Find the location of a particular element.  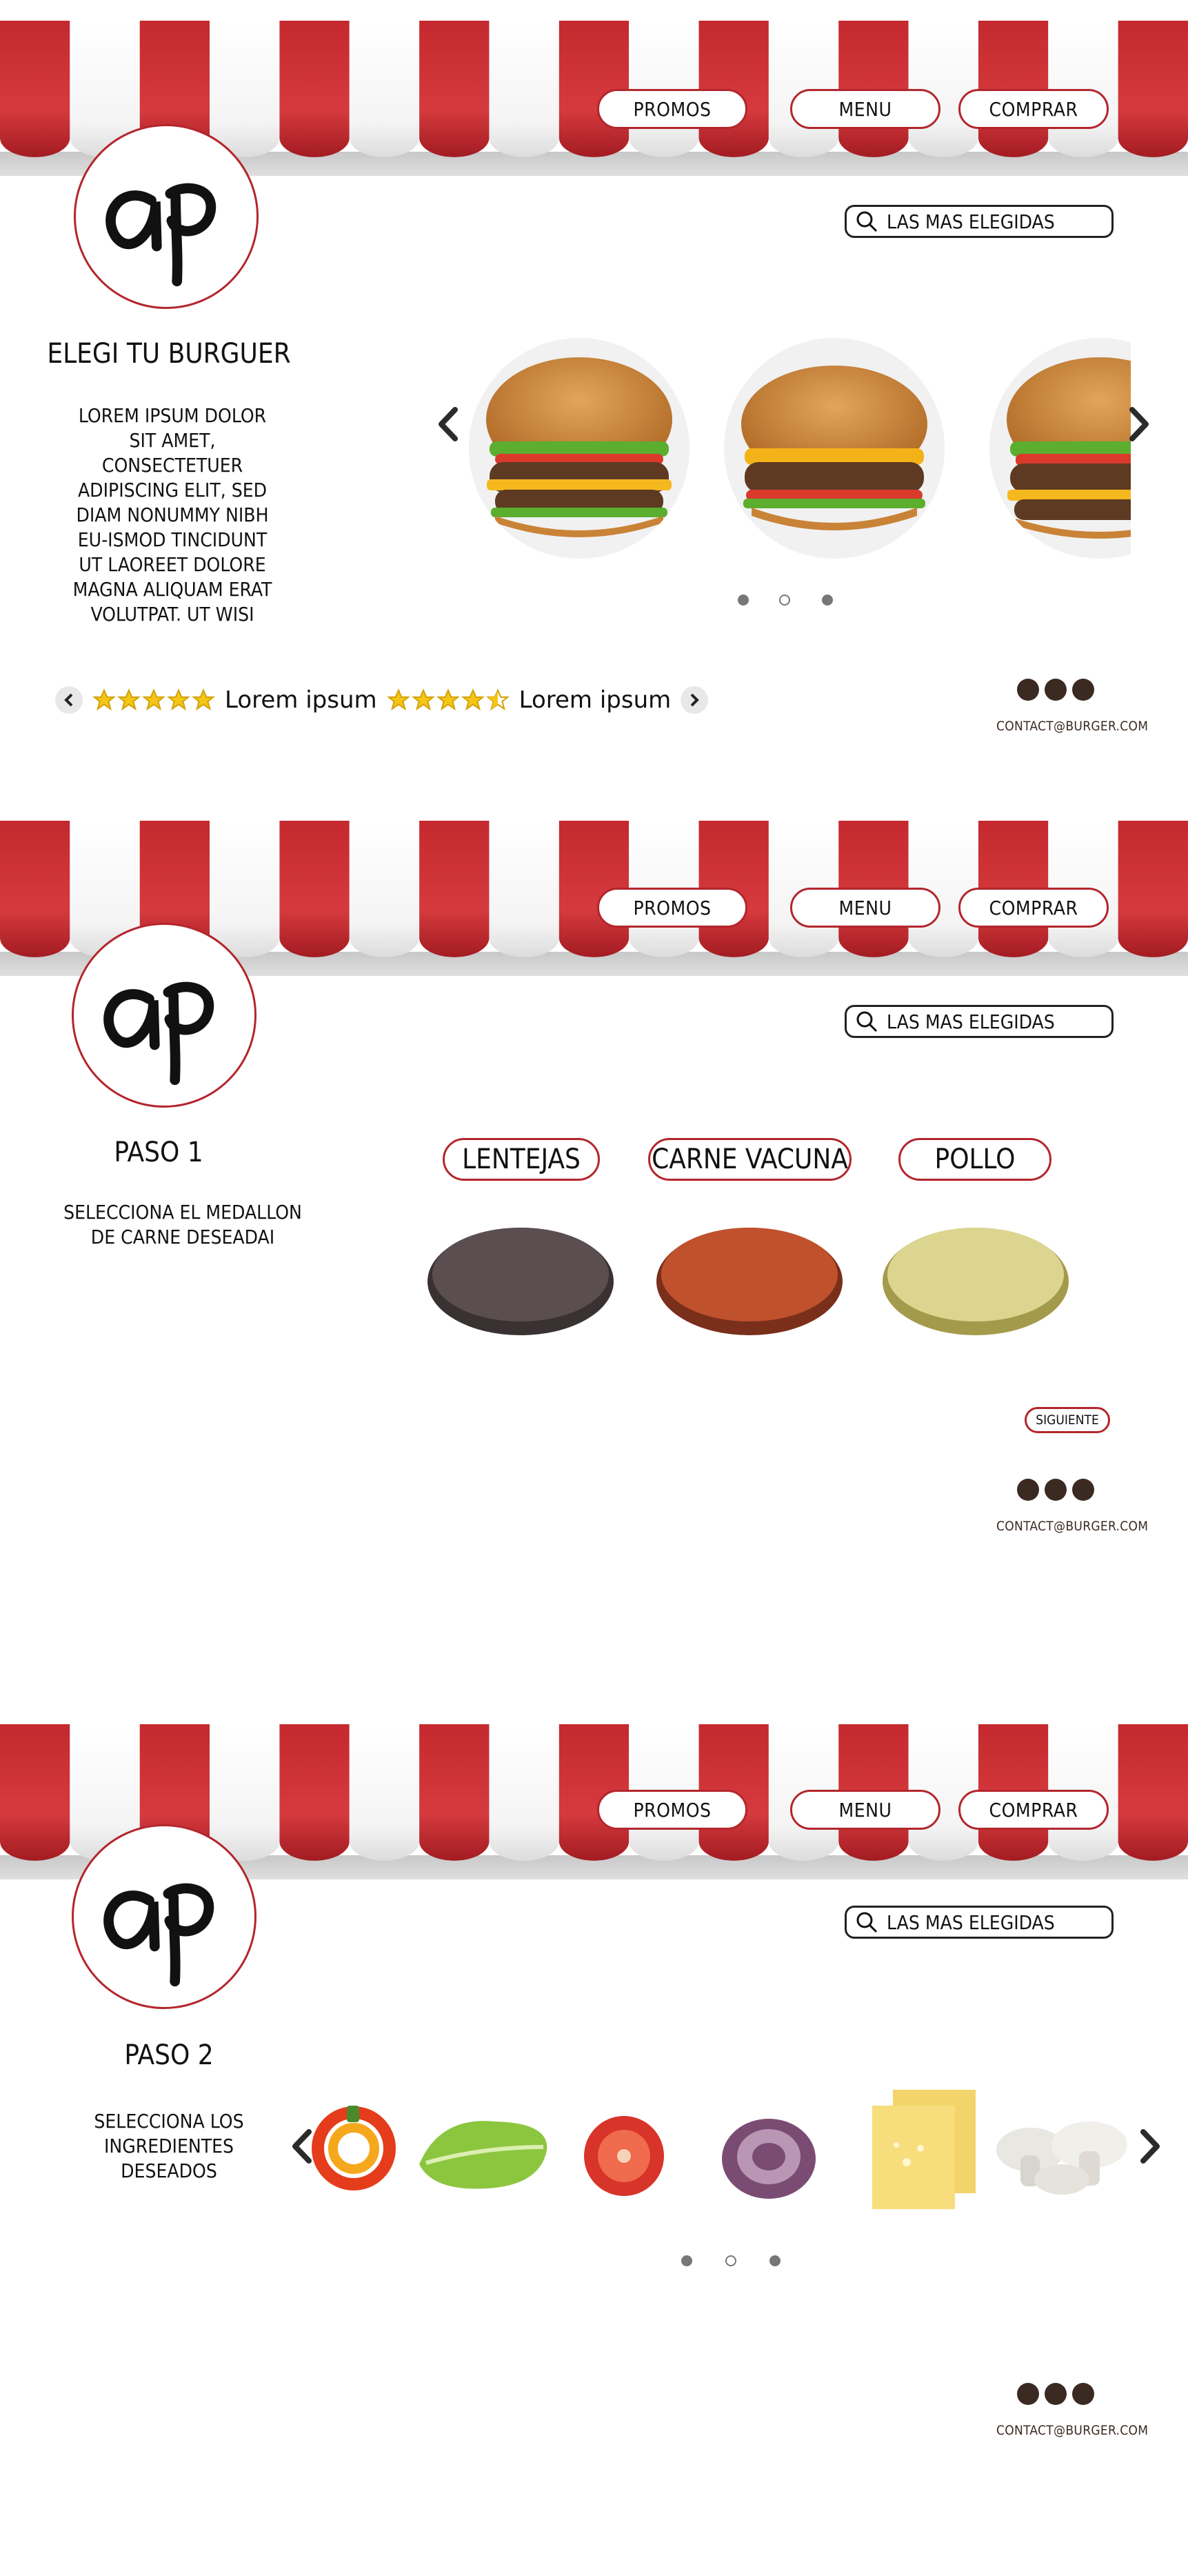

review-text-2: Lorem ipsum is located at coordinates (595, 700).